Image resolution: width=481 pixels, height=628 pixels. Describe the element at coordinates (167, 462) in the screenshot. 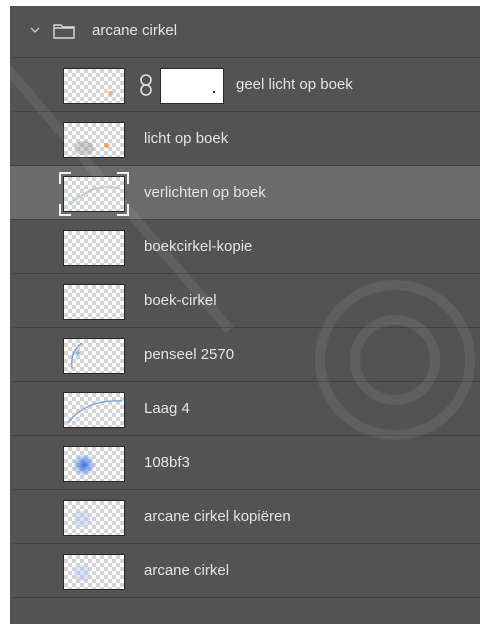

I see `layer-name: 108bf3` at that location.